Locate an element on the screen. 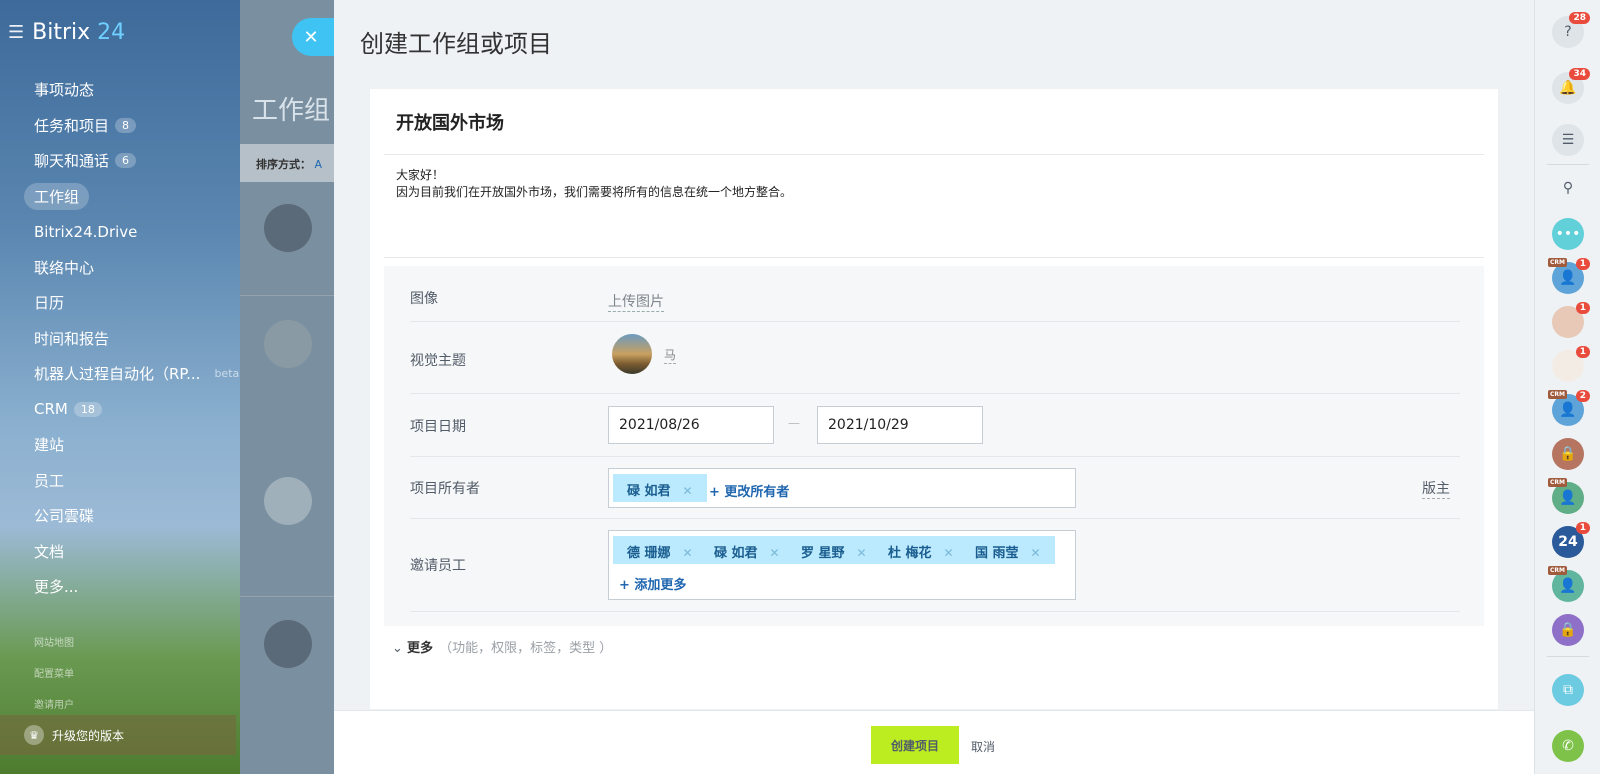 This screenshot has height=774, width=1600. small-links: 网站地图 配置菜单 邀请用户 is located at coordinates (54, 674).